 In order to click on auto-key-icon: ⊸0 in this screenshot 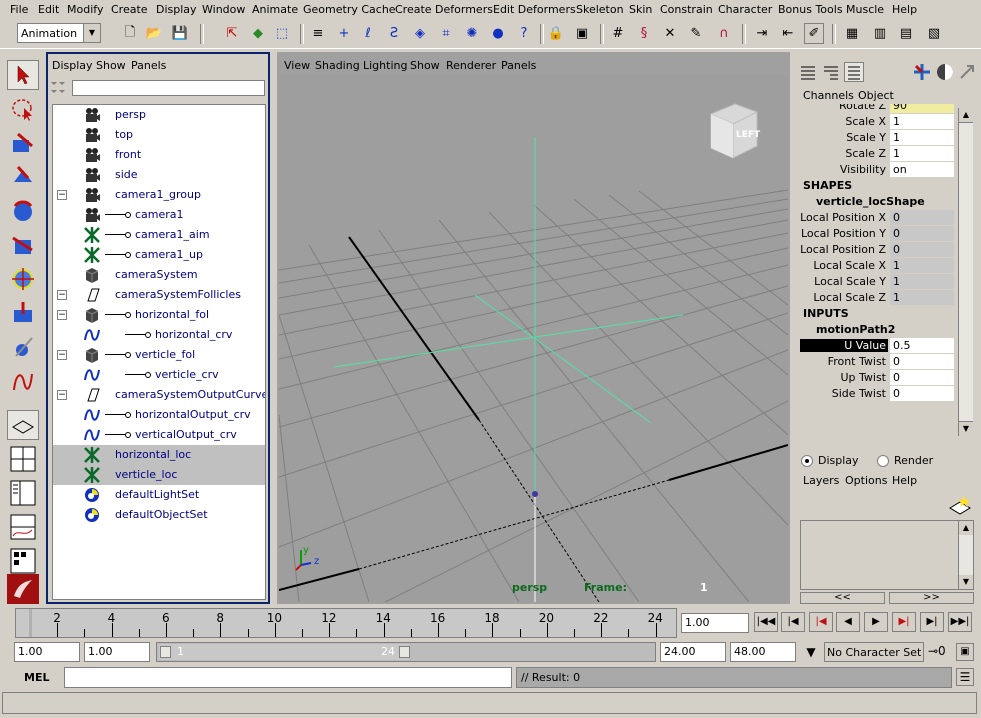, I will do `click(940, 652)`.